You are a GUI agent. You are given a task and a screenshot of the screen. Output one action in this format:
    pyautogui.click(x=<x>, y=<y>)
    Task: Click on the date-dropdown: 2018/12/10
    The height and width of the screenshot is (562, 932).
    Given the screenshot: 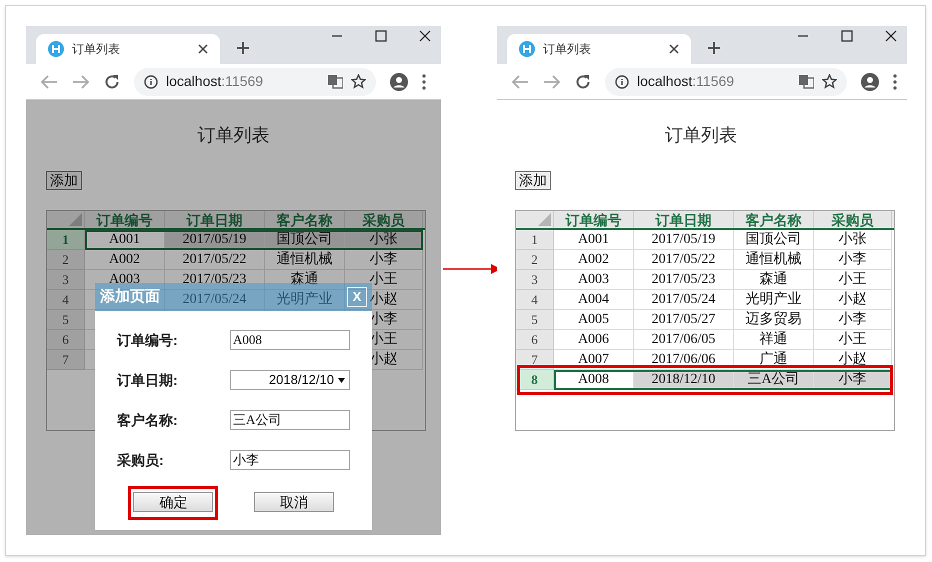 What is the action you would take?
    pyautogui.click(x=290, y=380)
    